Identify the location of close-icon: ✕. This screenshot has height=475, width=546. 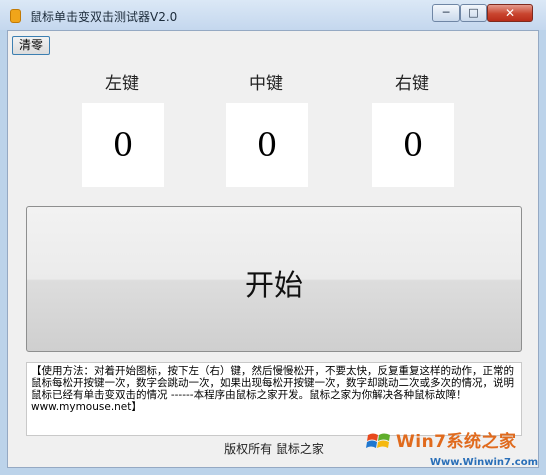
(510, 13).